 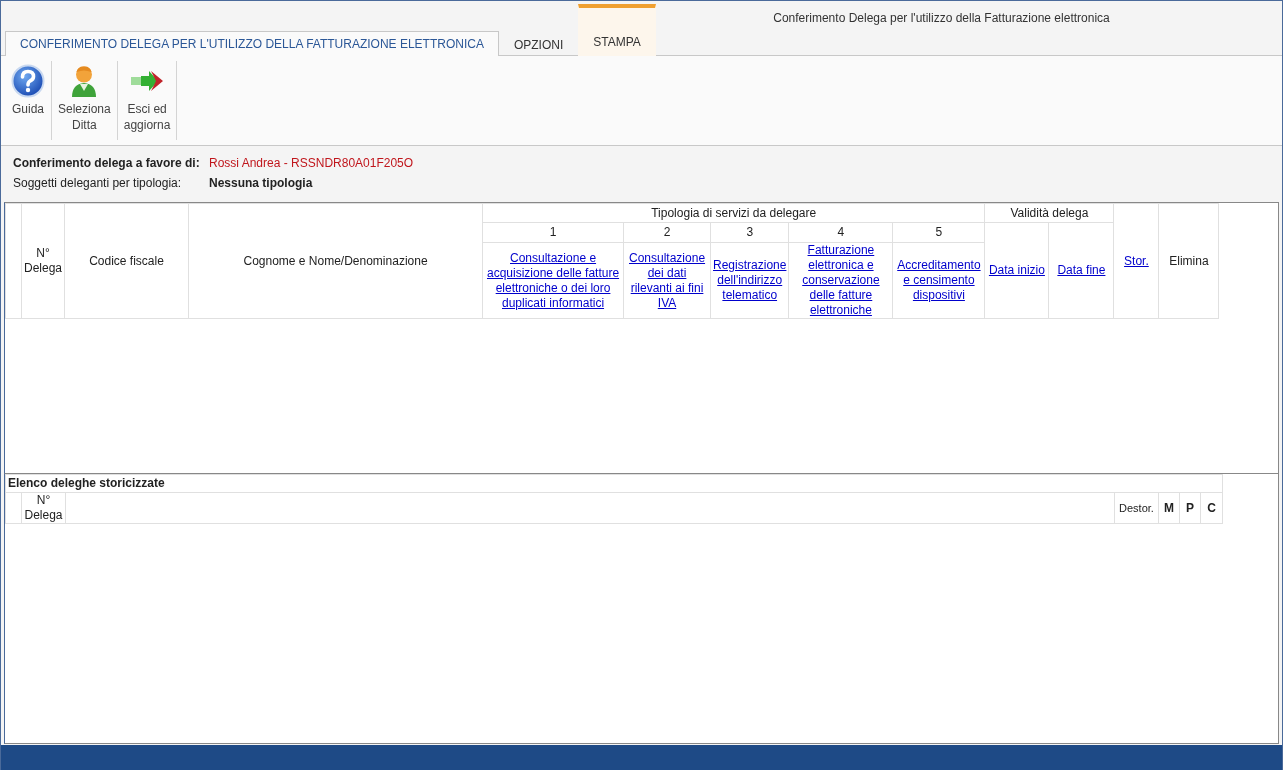 What do you see at coordinates (939, 232) in the screenshot?
I see `column-number: 5` at bounding box center [939, 232].